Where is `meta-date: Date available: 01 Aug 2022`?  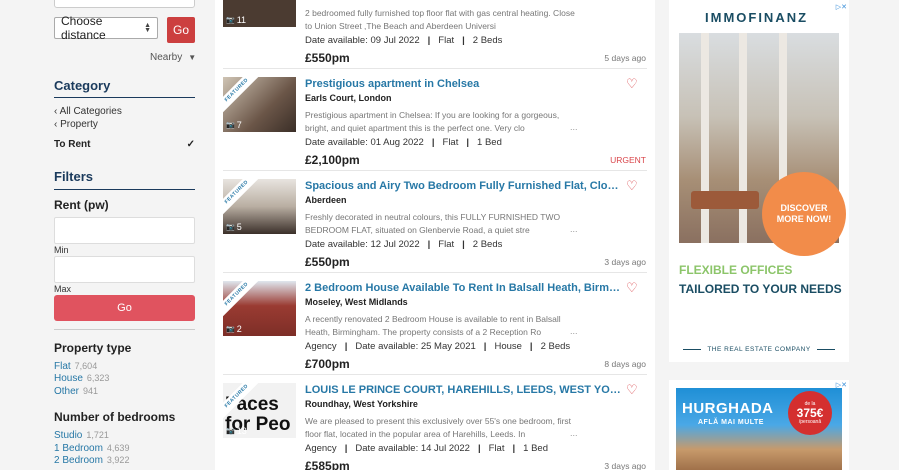
meta-date: Date available: 01 Aug 2022 is located at coordinates (364, 142).